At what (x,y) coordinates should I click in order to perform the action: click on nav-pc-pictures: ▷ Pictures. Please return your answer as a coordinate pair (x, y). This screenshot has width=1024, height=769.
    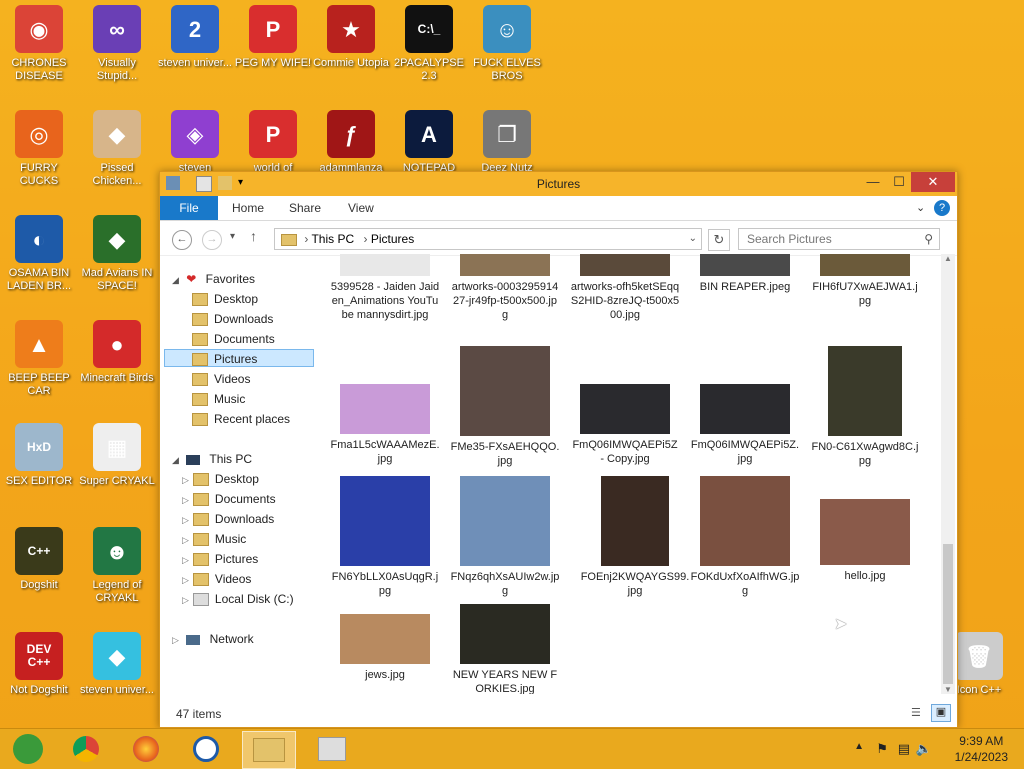
    Looking at the image, I should click on (220, 559).